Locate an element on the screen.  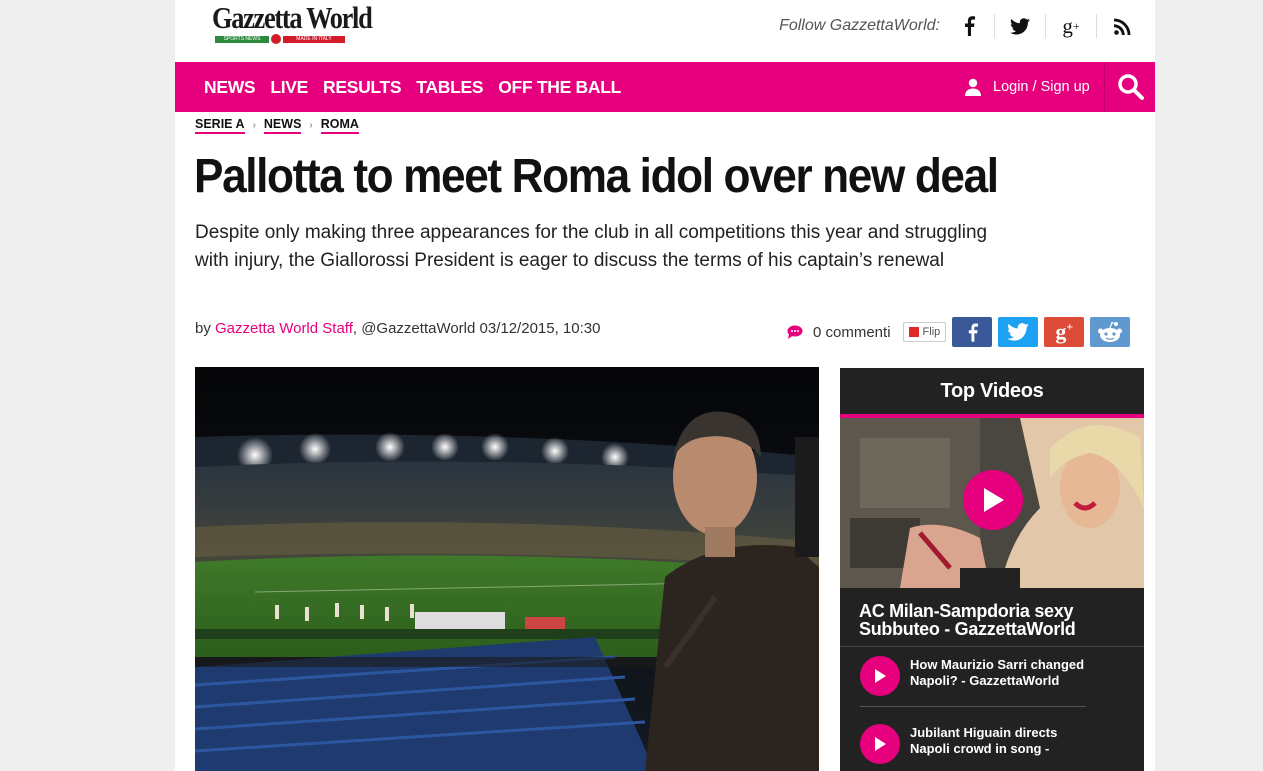
breadcrumb-news: NEWS is located at coordinates (282, 125).